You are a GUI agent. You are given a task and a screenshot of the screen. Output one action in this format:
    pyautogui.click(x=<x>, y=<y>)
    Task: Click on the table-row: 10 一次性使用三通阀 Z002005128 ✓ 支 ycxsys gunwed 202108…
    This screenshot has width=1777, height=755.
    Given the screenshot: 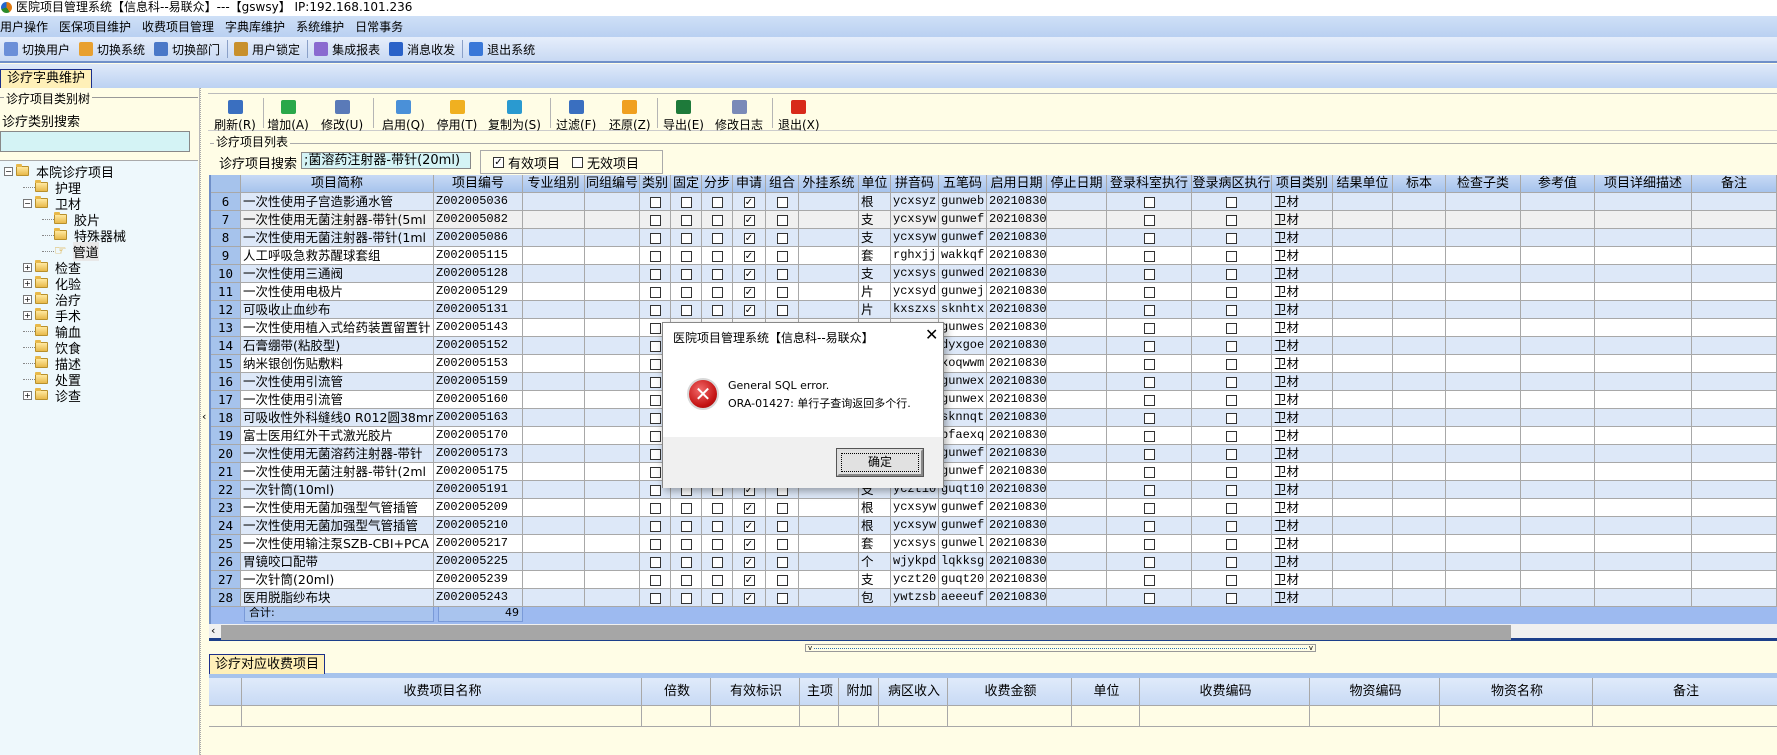 What is the action you would take?
    pyautogui.click(x=994, y=274)
    